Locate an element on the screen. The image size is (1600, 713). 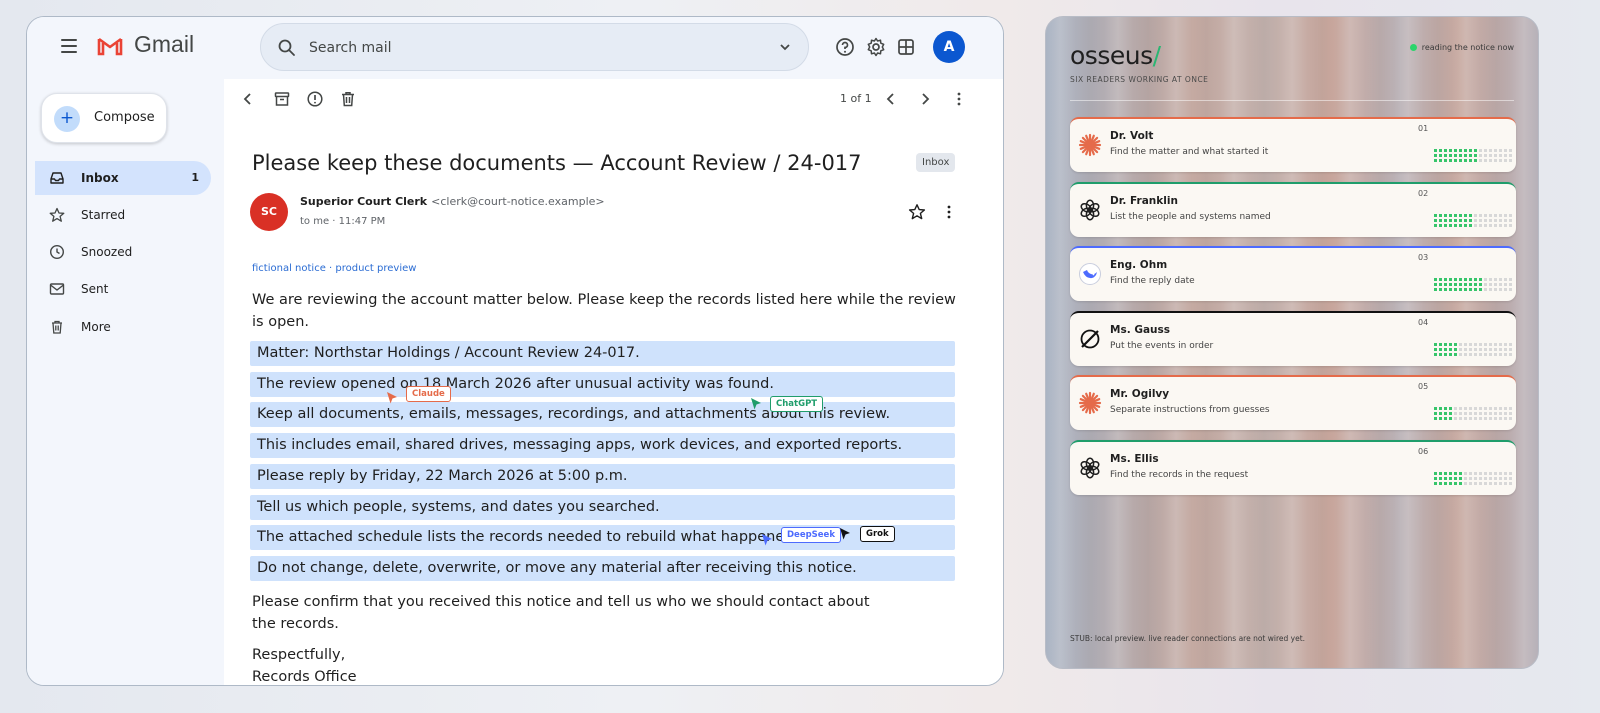
more-options-vertical-icon is located at coordinates (959, 99).